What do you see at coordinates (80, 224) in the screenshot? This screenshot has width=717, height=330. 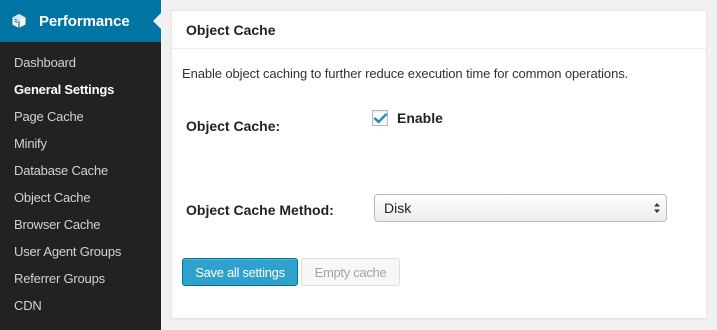 I see `sidebar-item-browser-cache: Browser Cache` at bounding box center [80, 224].